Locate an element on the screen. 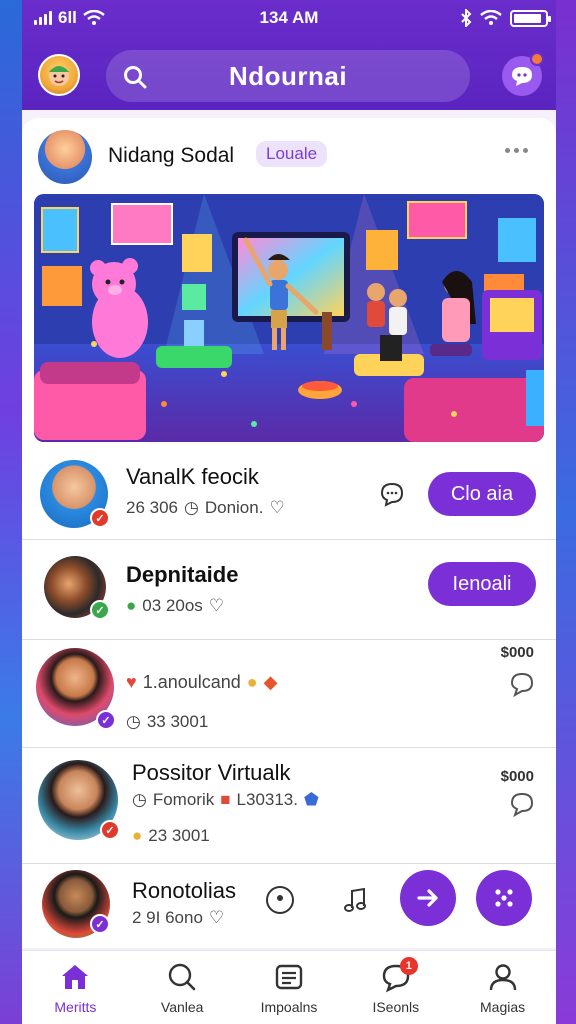  contact-meta: ◷ Fomorik ■ L30313. ⬟ is located at coordinates (225, 800).